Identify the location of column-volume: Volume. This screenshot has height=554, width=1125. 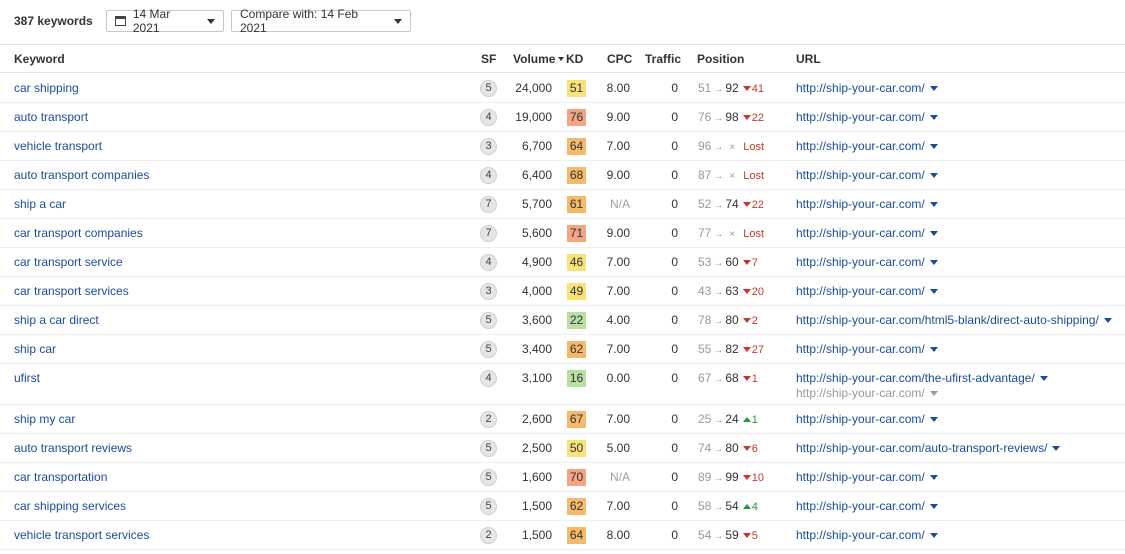
(539, 59).